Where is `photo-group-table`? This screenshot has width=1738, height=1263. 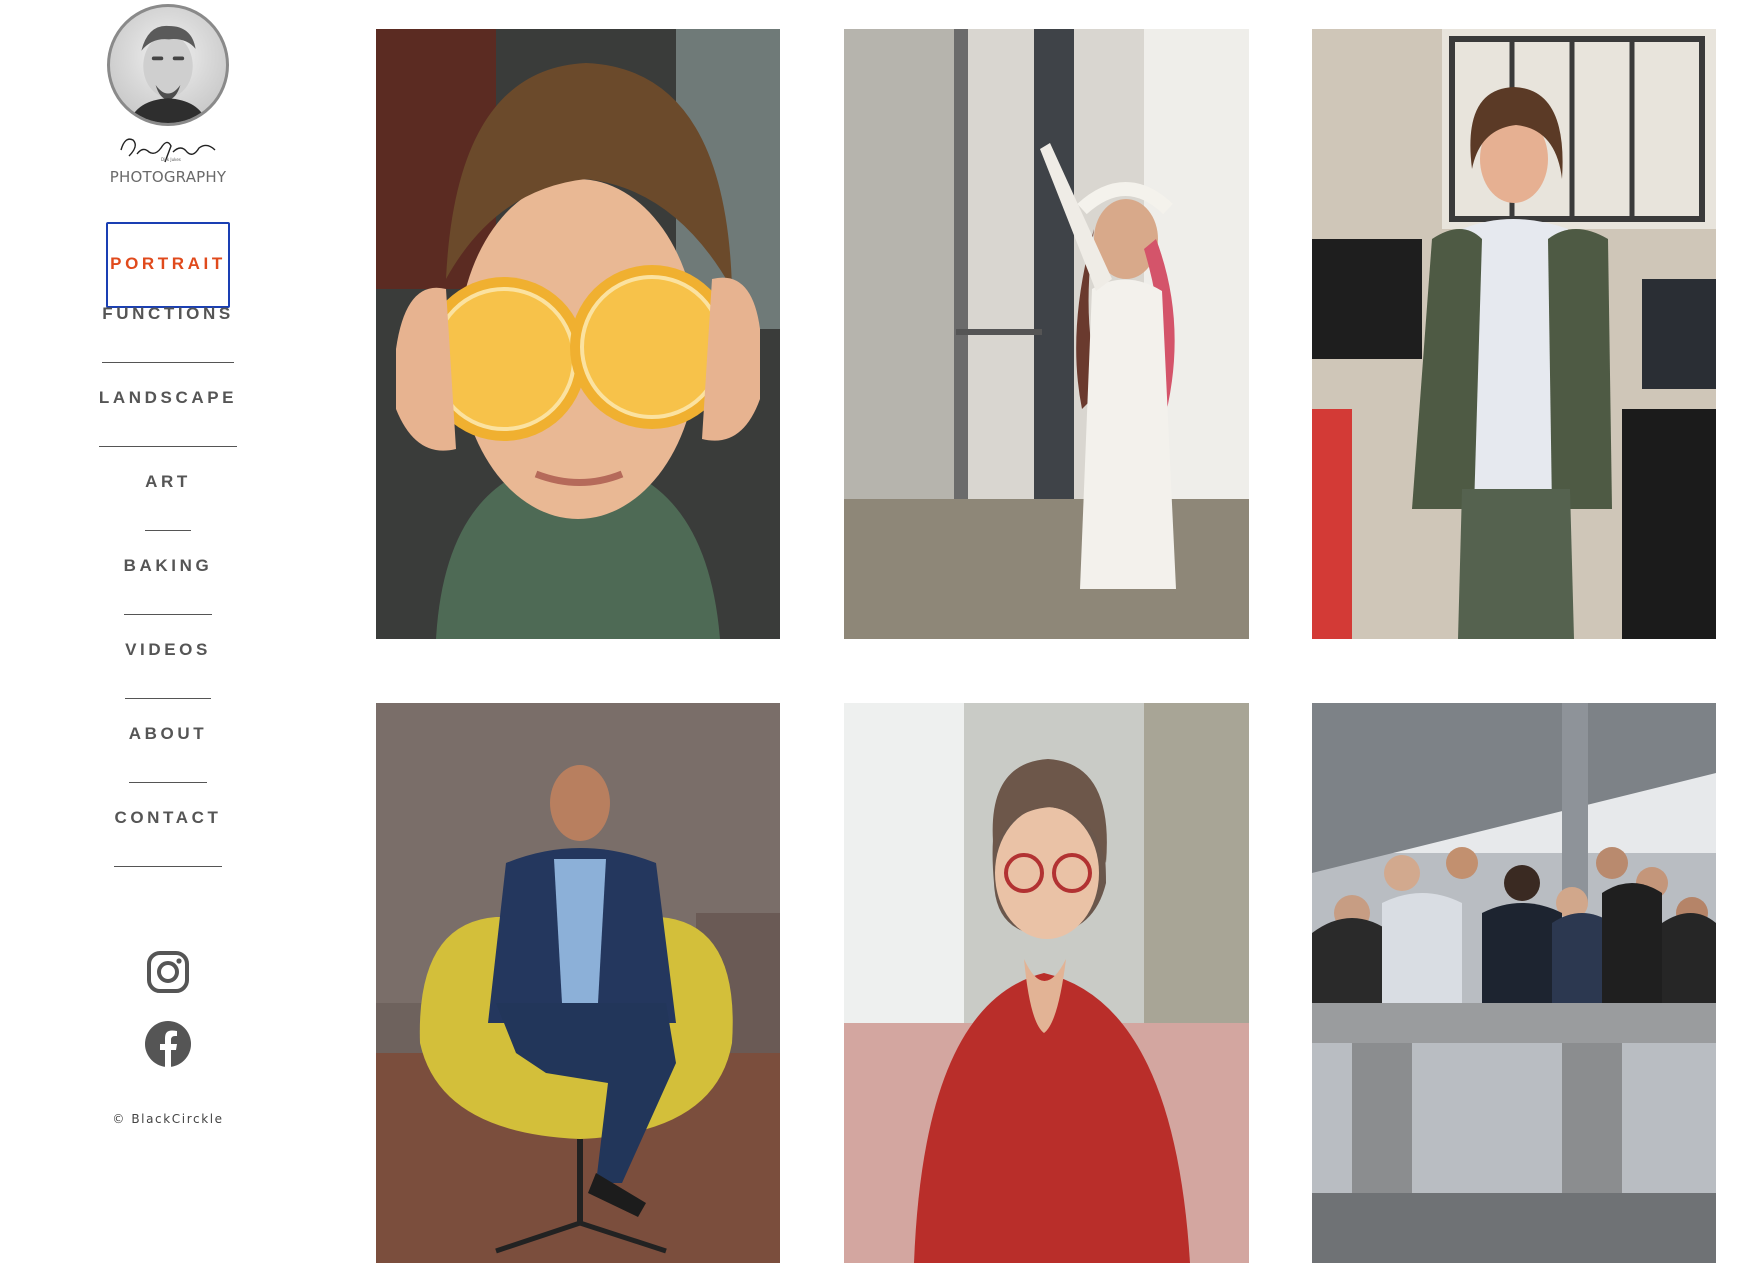
photo-group-table is located at coordinates (1514, 983).